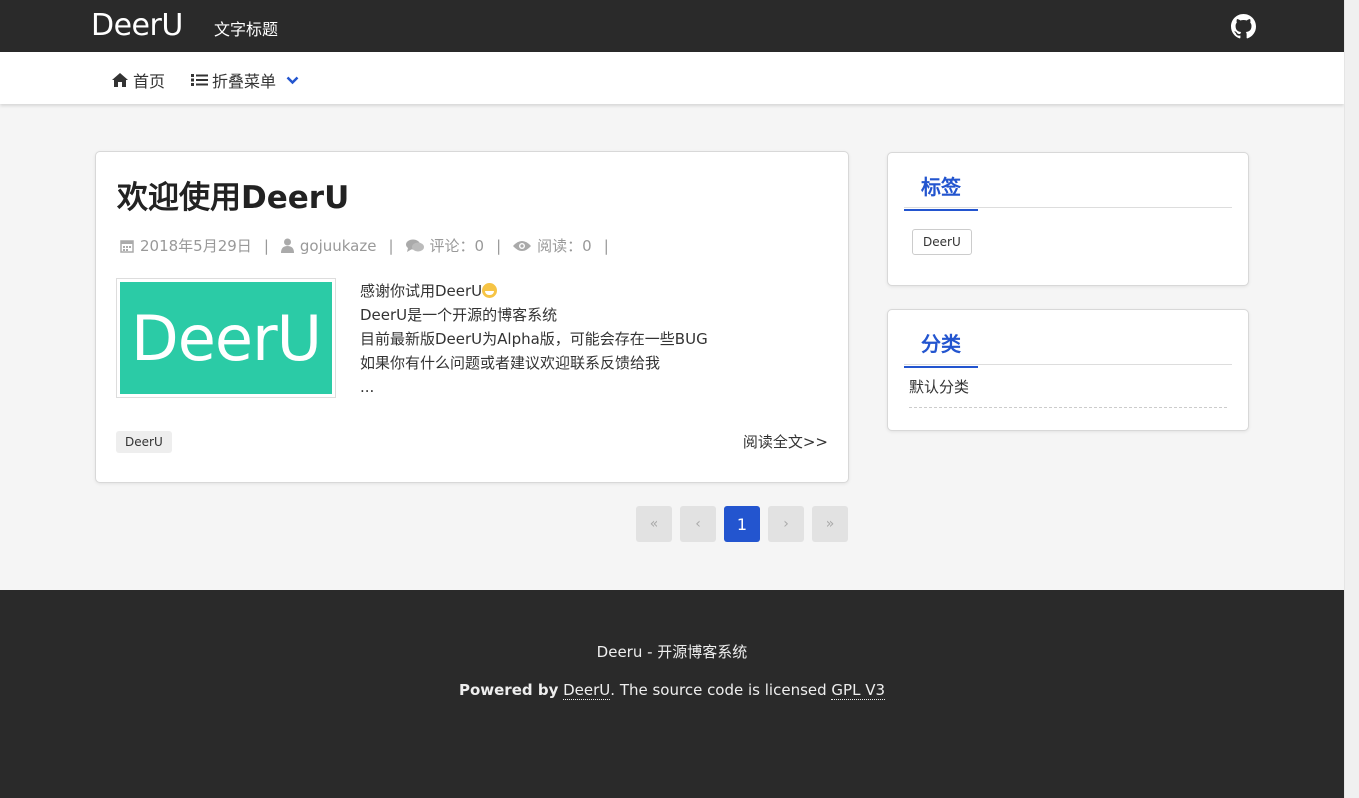 This screenshot has width=1359, height=798. I want to click on comments-icon, so click(414, 245).